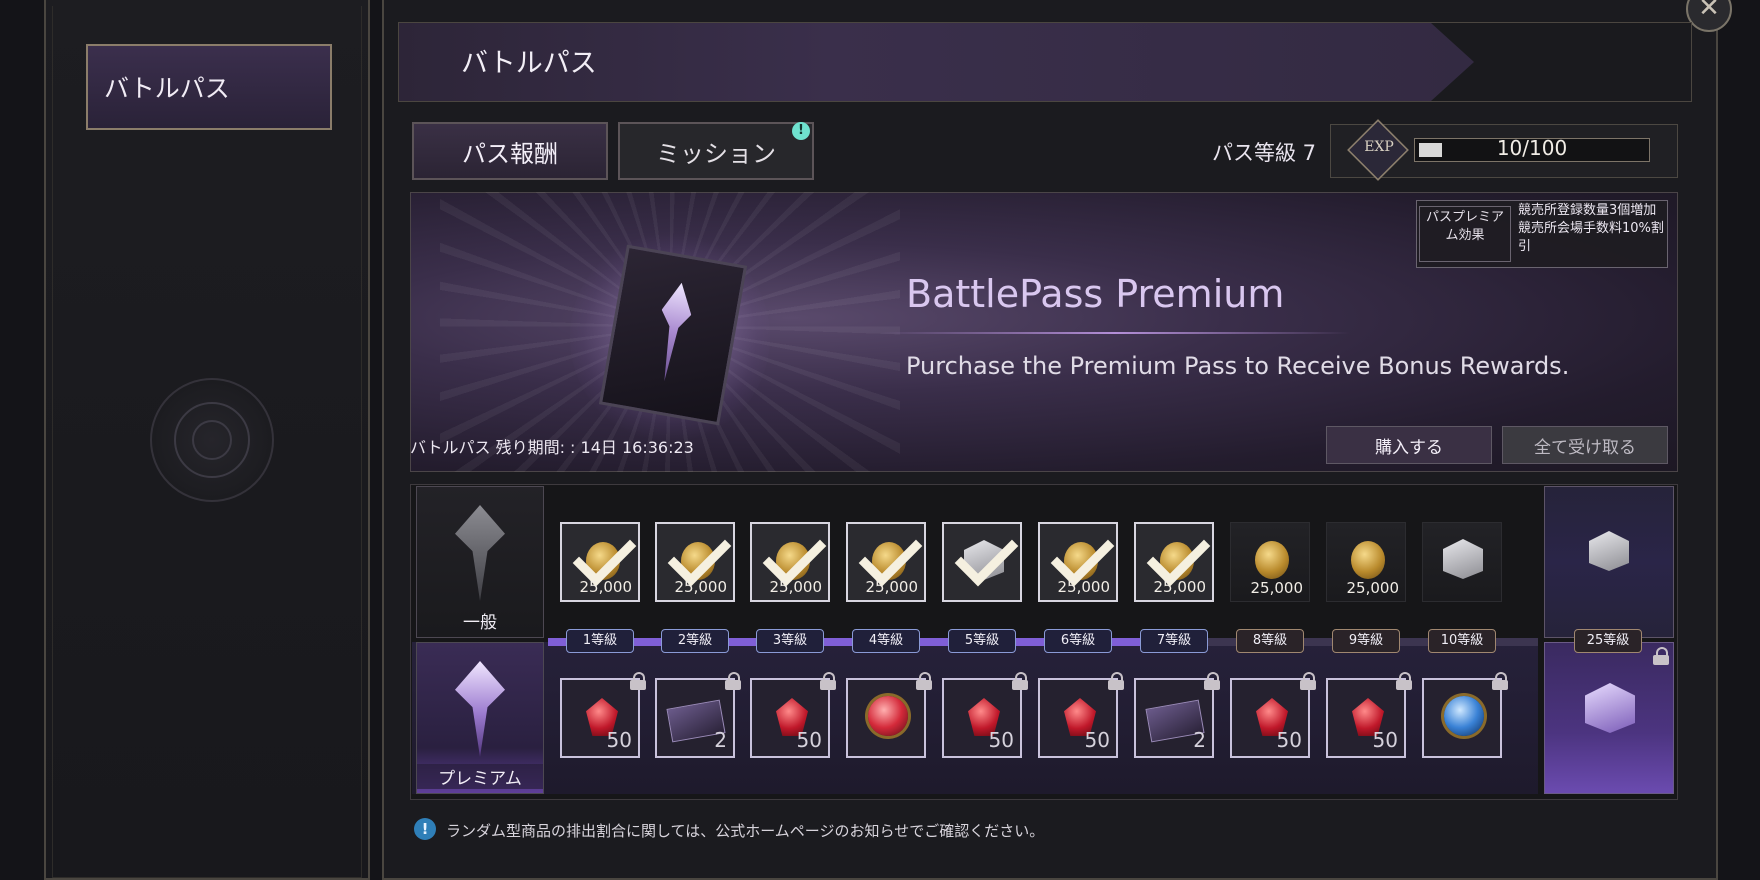 This screenshot has width=1760, height=880. Describe the element at coordinates (886, 641) in the screenshot. I see `tier-label: 4等級` at that location.